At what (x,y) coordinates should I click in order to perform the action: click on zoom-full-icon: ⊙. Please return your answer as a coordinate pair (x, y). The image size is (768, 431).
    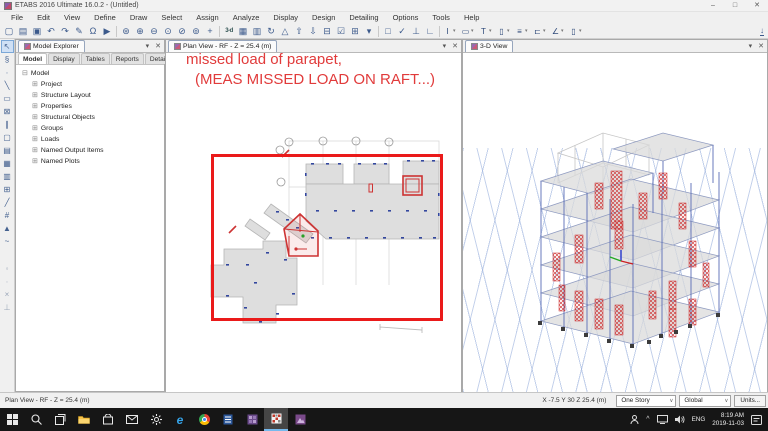
    Looking at the image, I should click on (168, 31).